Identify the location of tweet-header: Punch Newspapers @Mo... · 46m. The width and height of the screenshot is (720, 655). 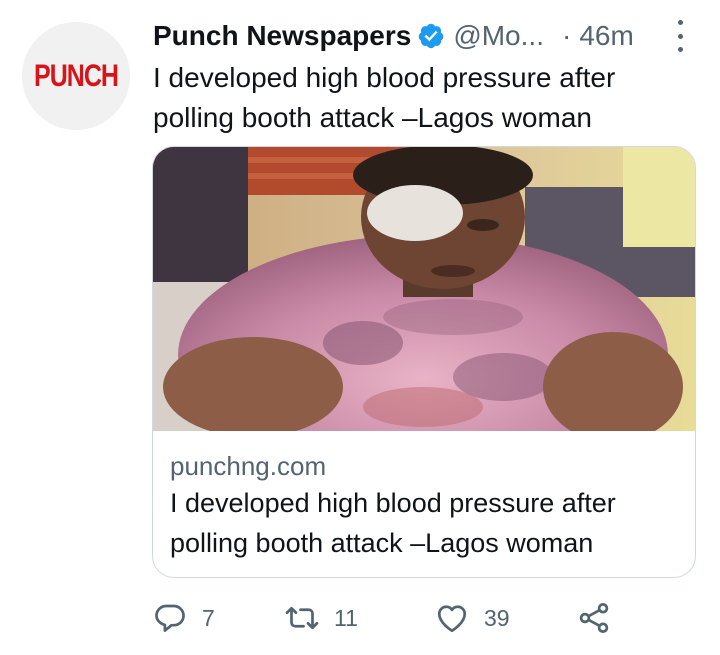
(423, 36).